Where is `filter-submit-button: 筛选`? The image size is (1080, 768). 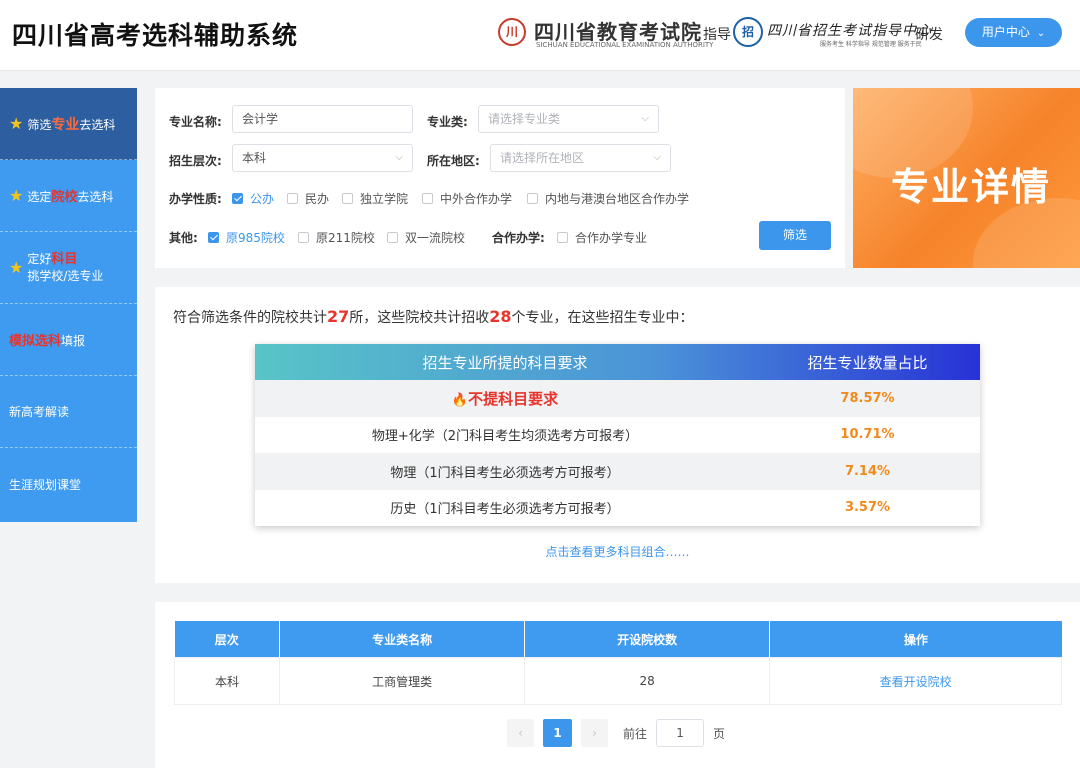
filter-submit-button: 筛选 is located at coordinates (795, 235).